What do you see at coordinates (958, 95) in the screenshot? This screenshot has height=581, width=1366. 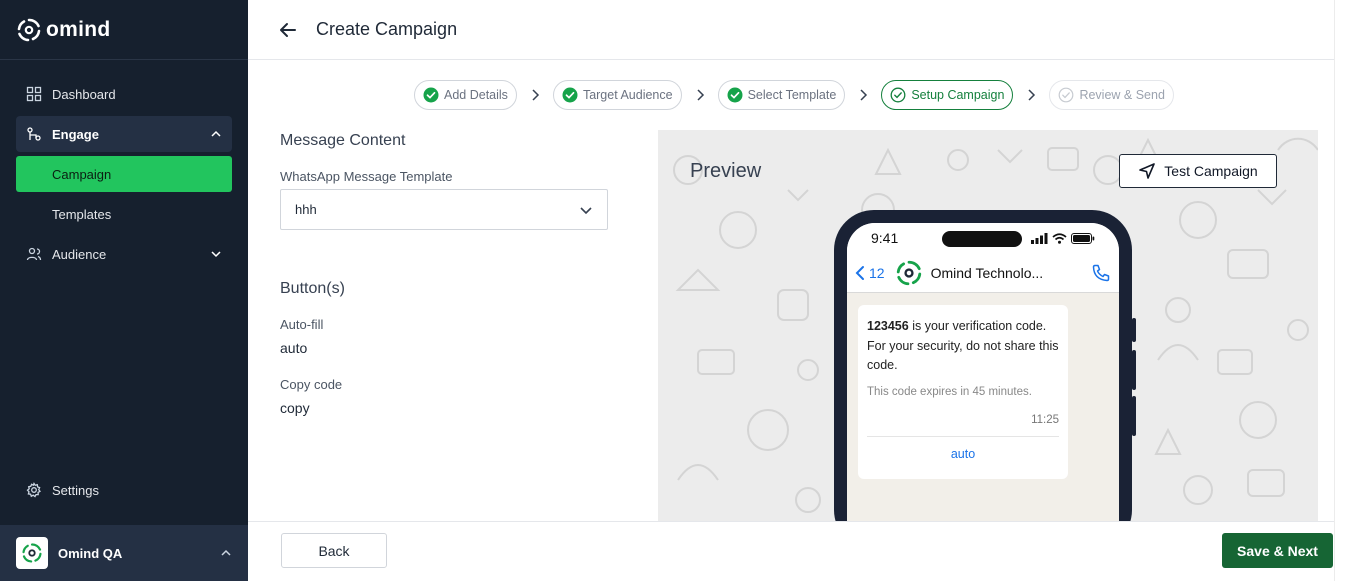 I see `step-label: Setup Campaign` at bounding box center [958, 95].